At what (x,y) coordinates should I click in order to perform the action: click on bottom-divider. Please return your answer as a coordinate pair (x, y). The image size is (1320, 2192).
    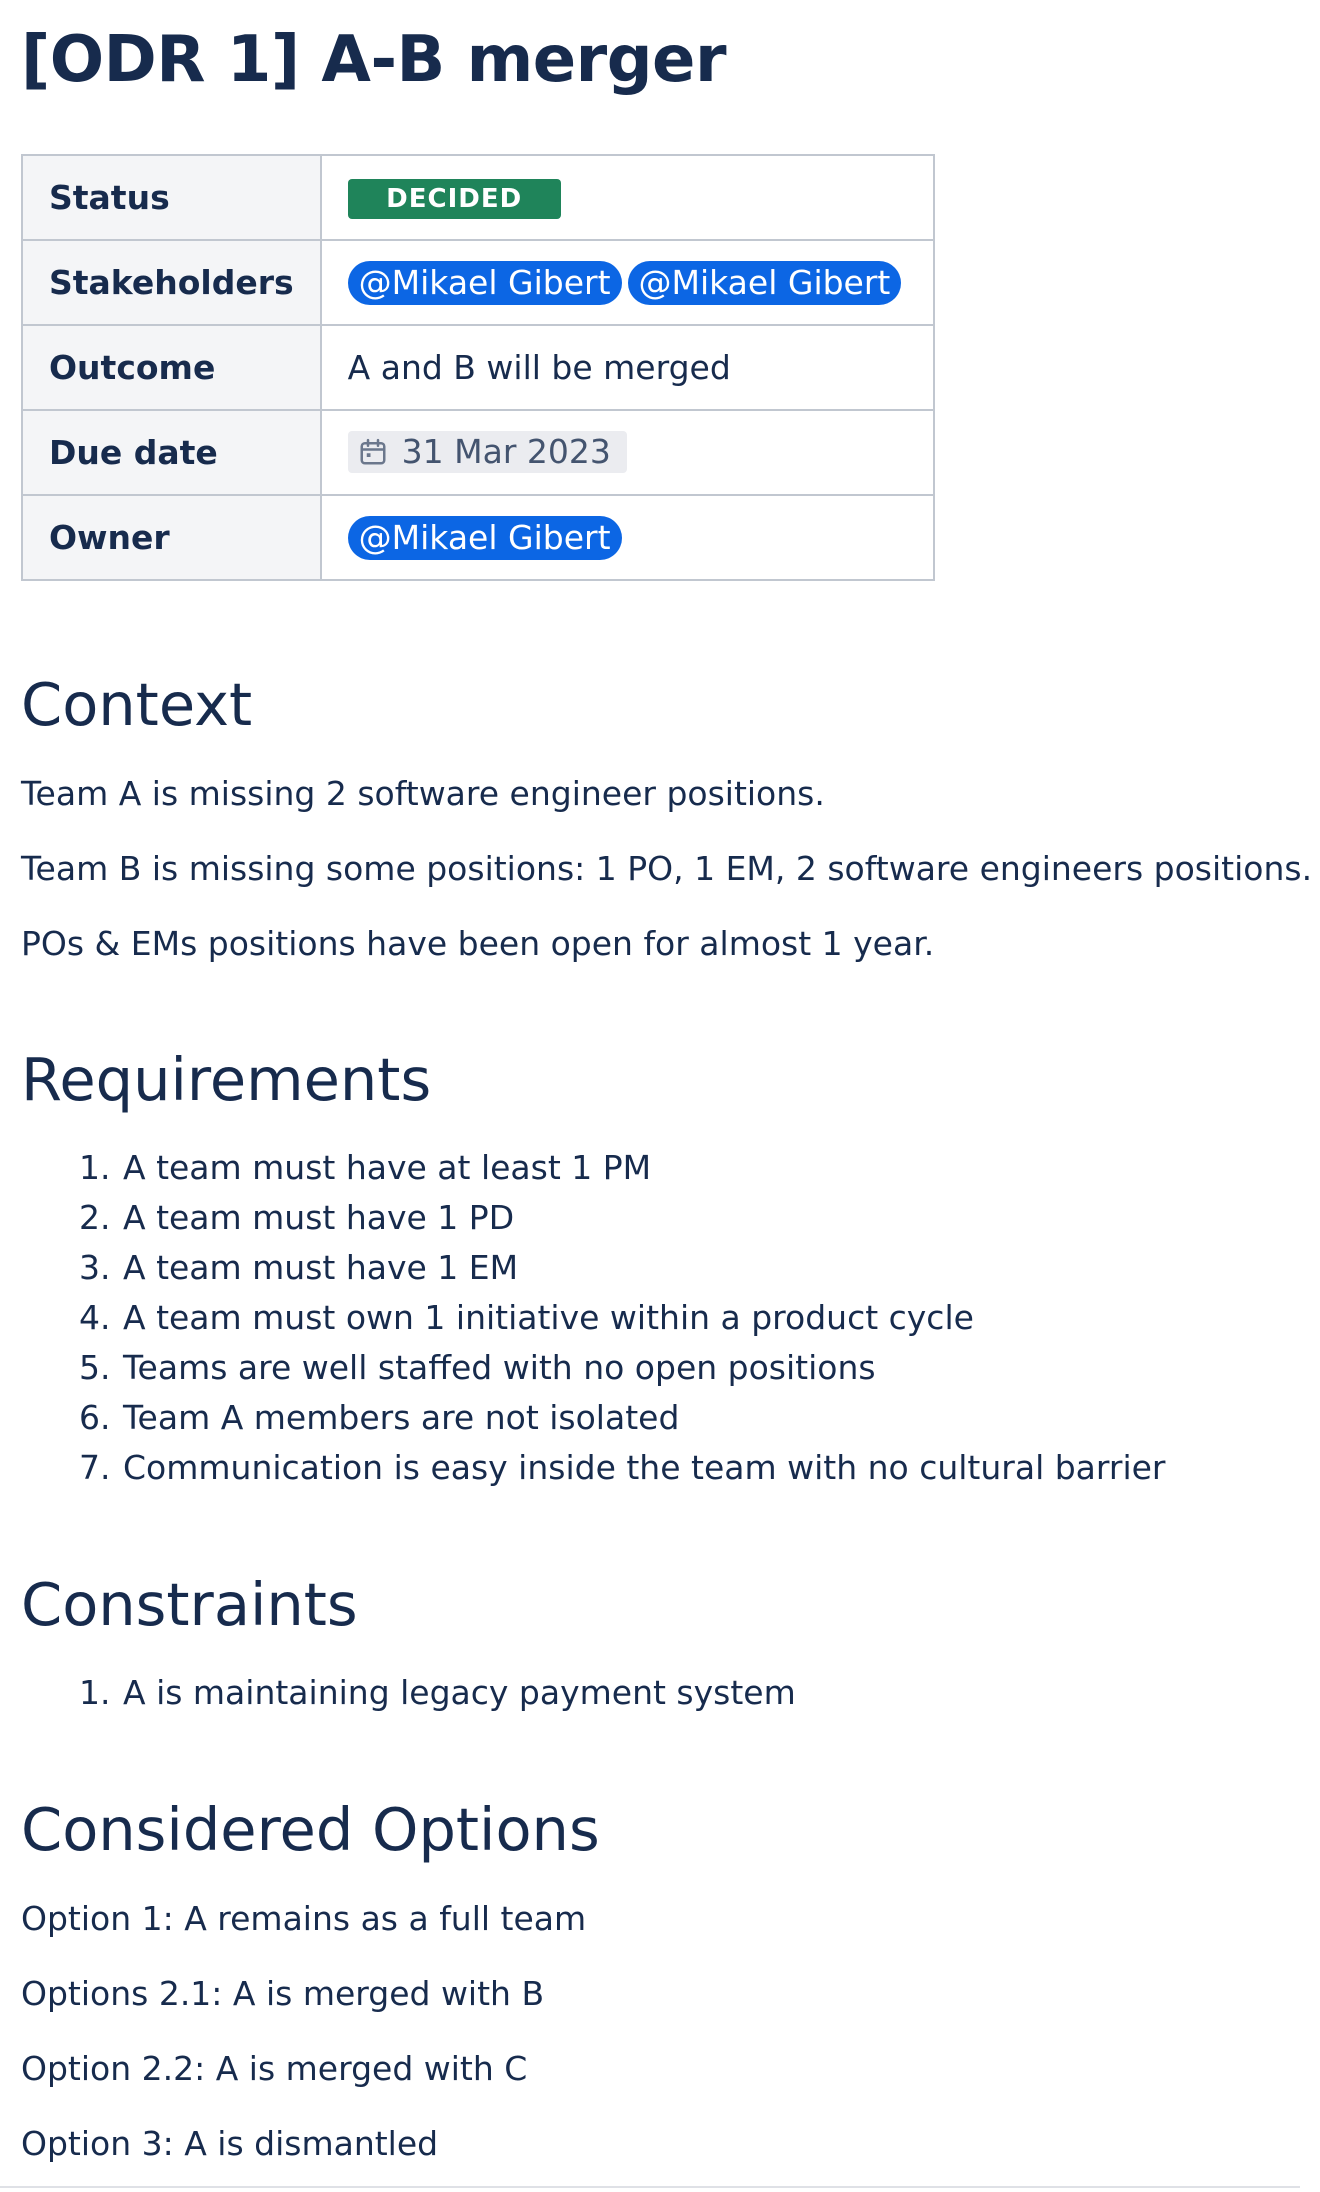
    Looking at the image, I should click on (650, 2187).